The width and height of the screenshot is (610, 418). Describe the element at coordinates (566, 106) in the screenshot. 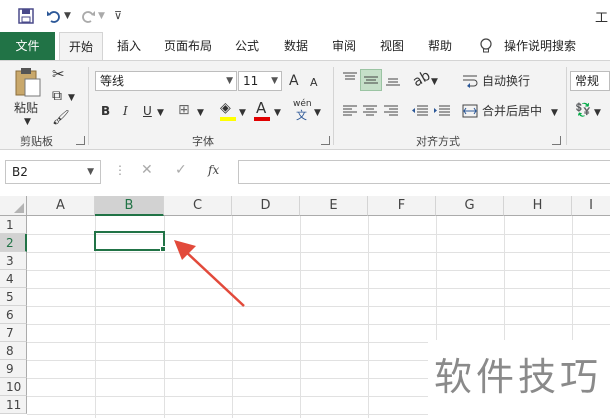

I see `group-separator` at that location.